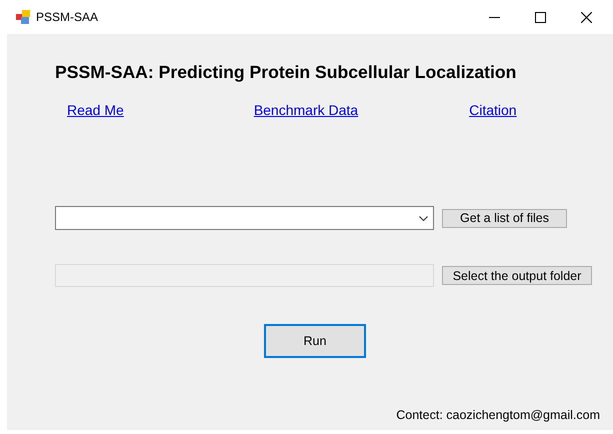  What do you see at coordinates (423, 218) in the screenshot?
I see `chevron-down-icon` at bounding box center [423, 218].